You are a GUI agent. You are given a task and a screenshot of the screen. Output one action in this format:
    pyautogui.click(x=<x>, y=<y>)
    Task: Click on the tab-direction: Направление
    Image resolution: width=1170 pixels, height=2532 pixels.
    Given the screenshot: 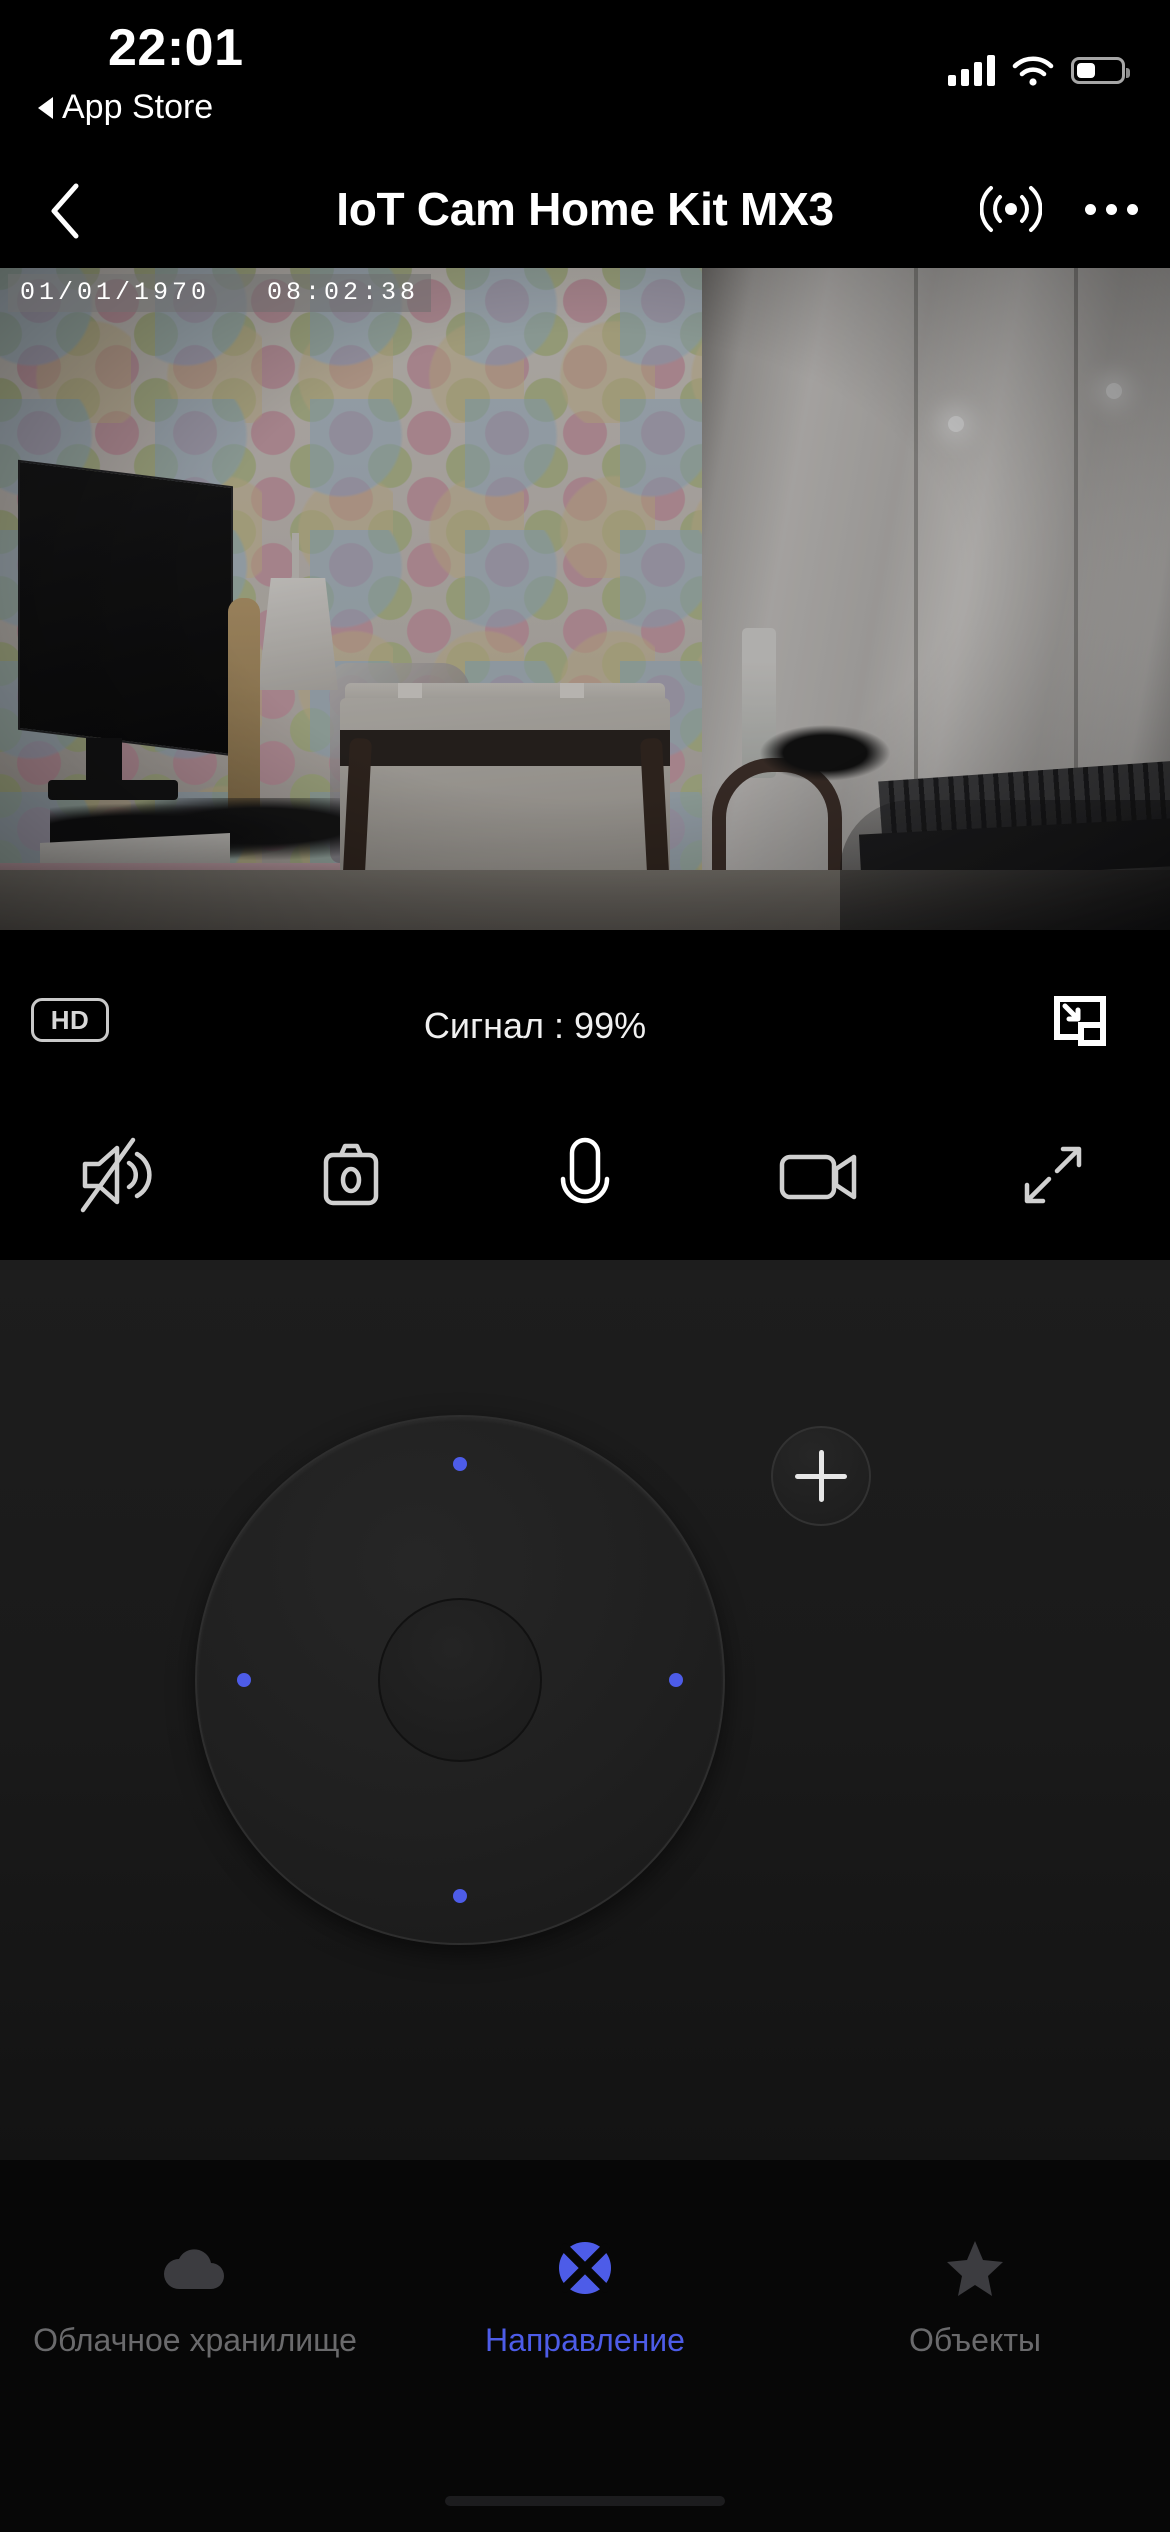 What is the action you would take?
    pyautogui.click(x=585, y=2297)
    